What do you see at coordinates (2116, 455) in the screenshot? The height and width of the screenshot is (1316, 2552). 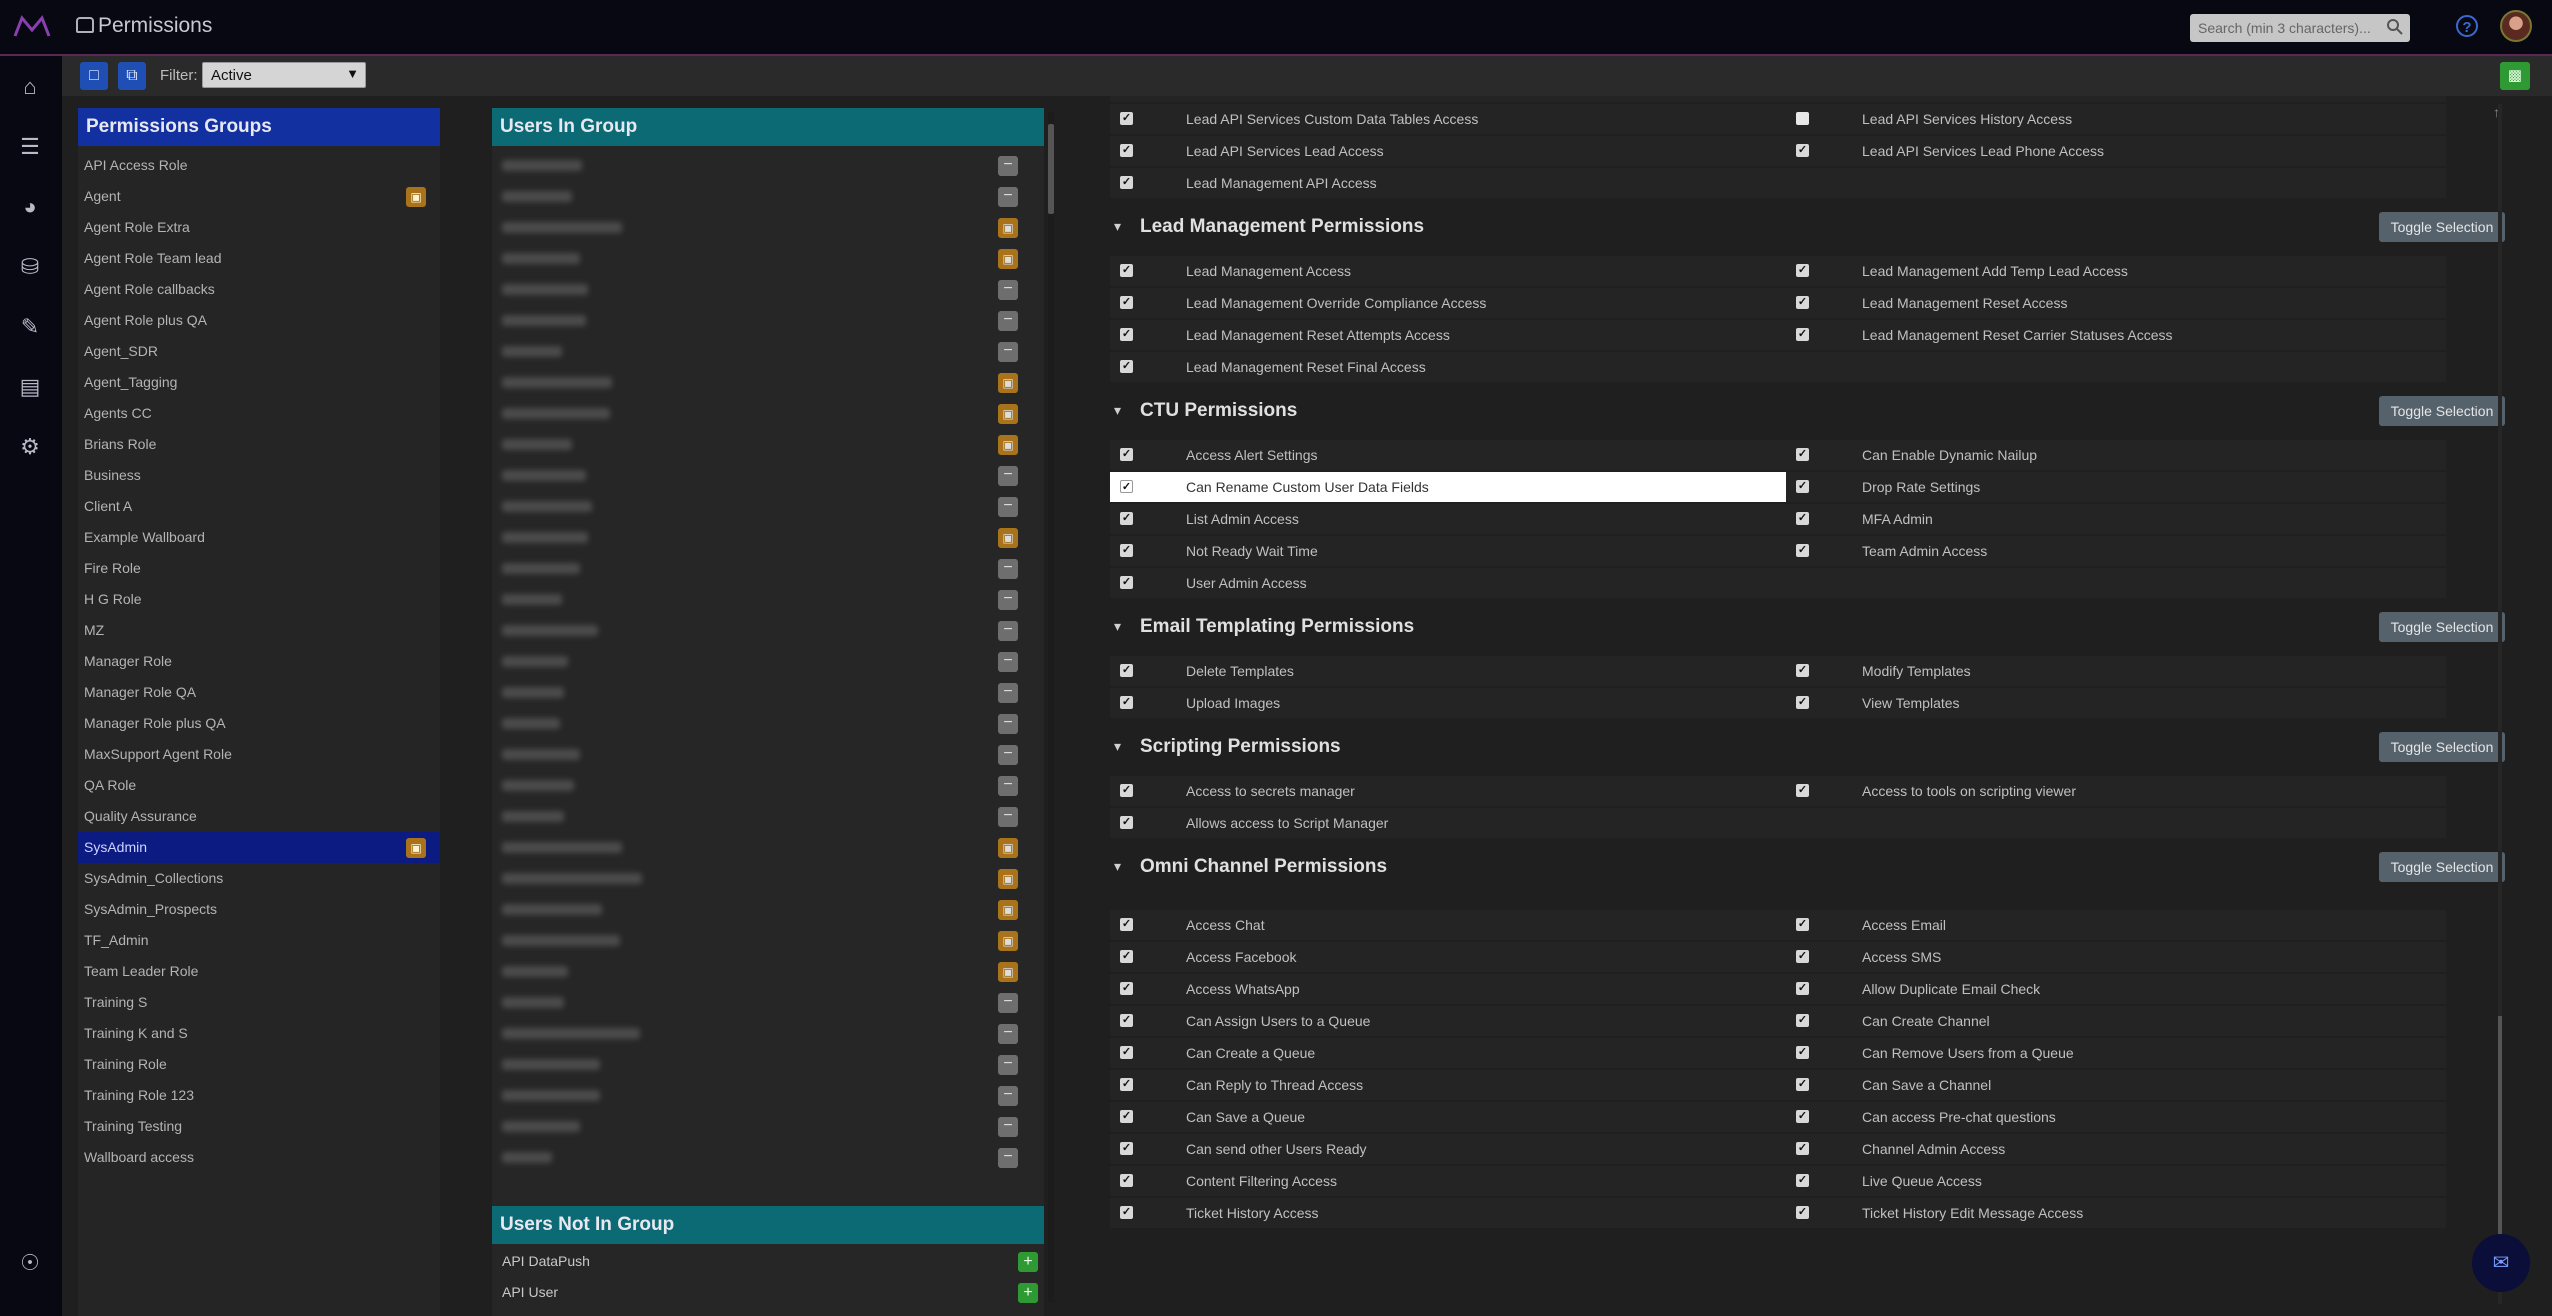 I see `permission-row: ✓ Can Enable Dynamic Nailup` at bounding box center [2116, 455].